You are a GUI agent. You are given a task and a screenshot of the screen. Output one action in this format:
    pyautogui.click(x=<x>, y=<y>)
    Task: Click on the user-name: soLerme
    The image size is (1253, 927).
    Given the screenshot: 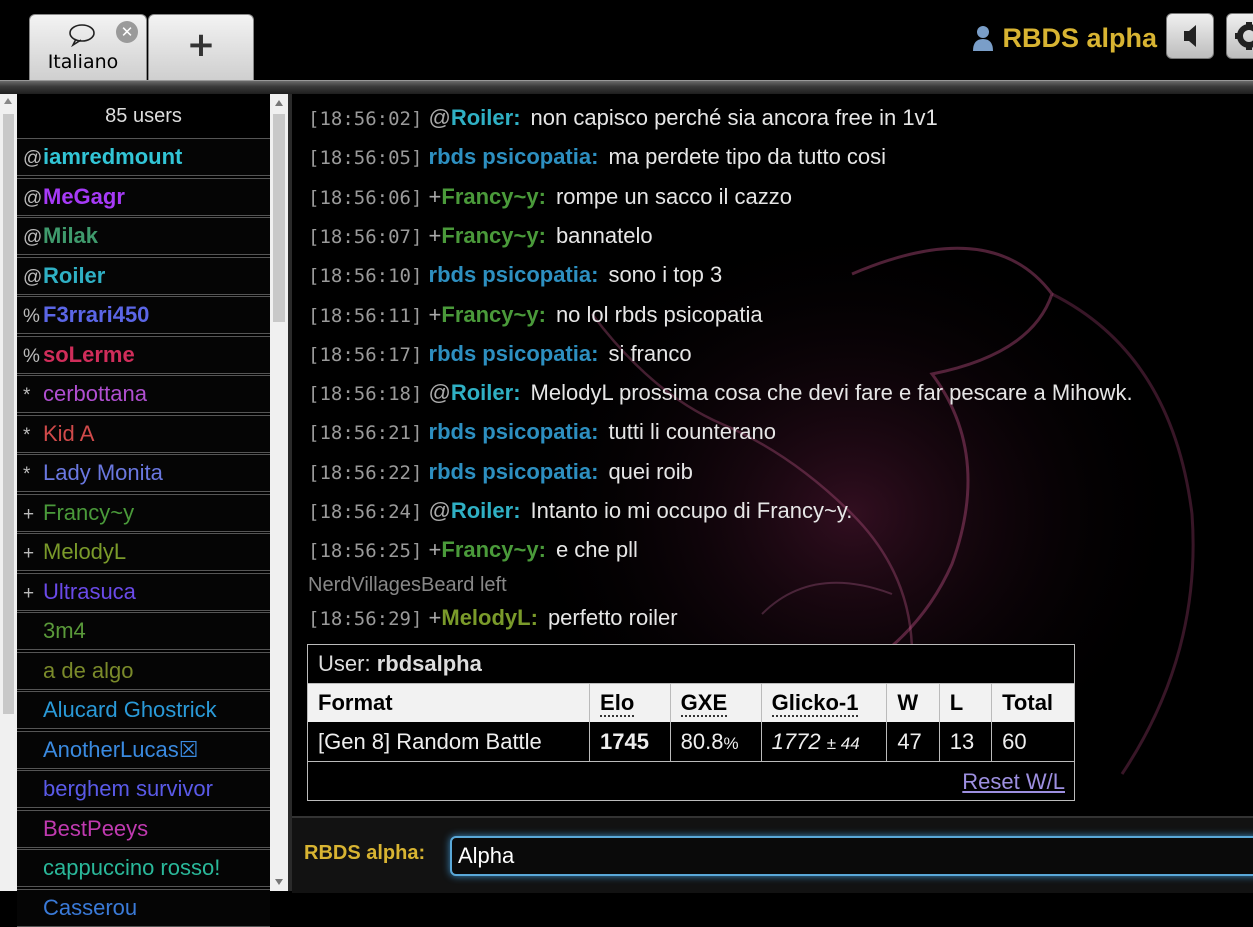 What is the action you would take?
    pyautogui.click(x=89, y=354)
    